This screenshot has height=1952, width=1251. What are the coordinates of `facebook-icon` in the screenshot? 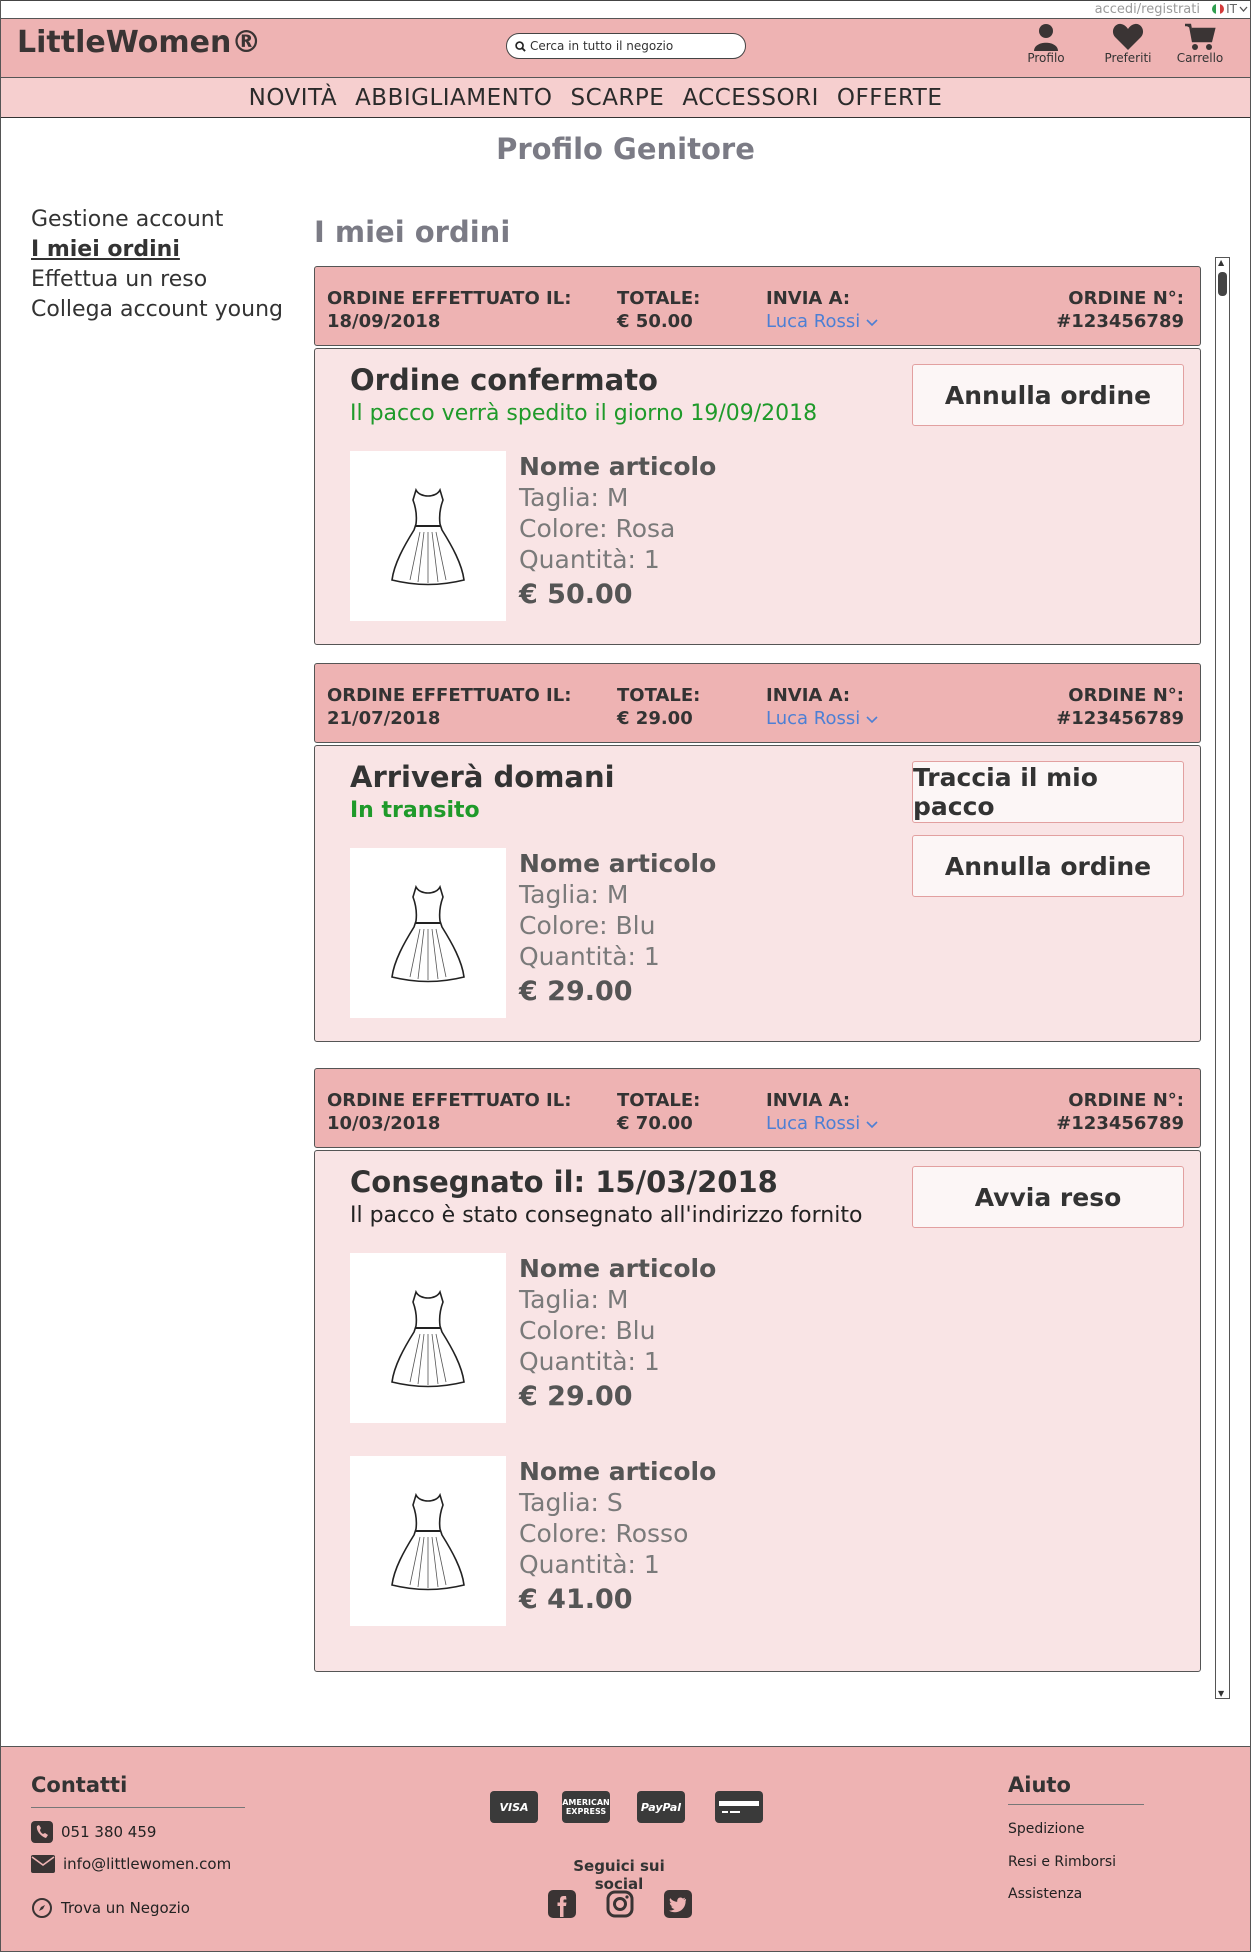 It's located at (562, 1904).